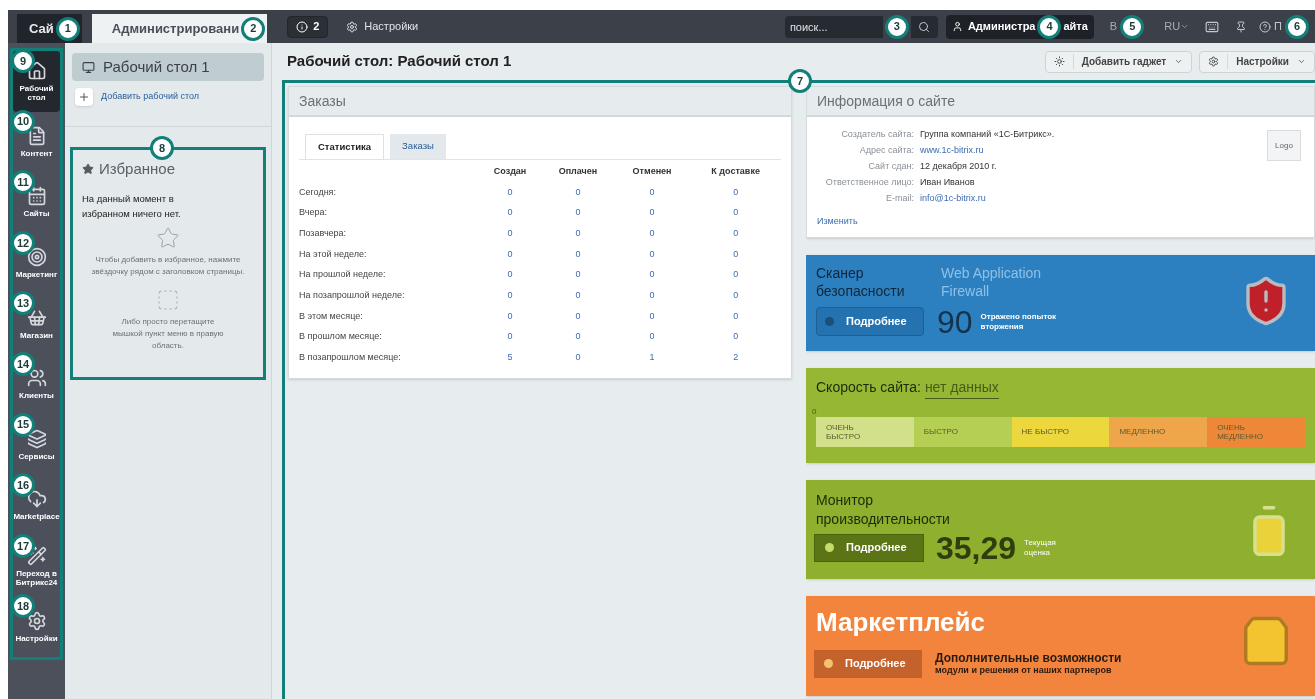 The height and width of the screenshot is (699, 1315). I want to click on field-link: www.1c-bitrix.ru, so click(952, 151).